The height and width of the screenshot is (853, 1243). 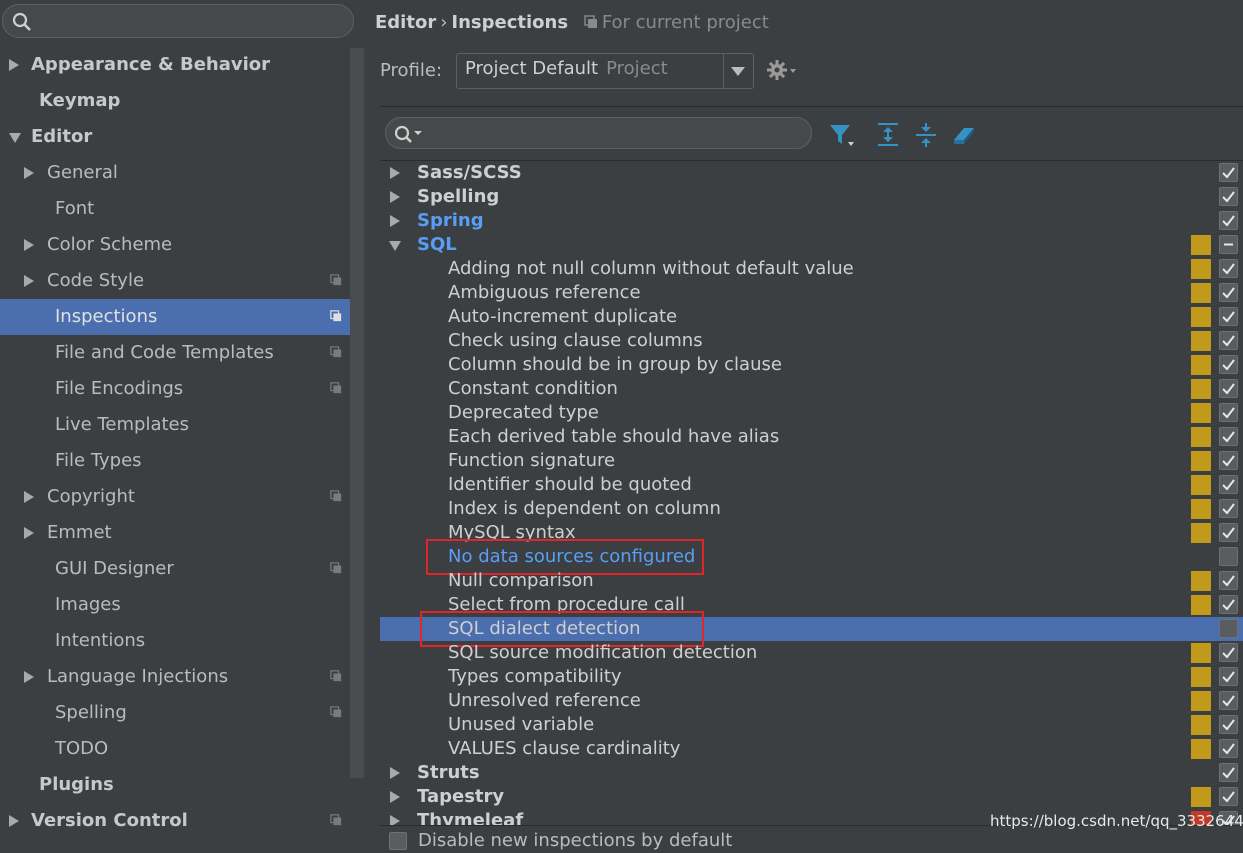 I want to click on sidebar-item-live-templates: Live Templates, so click(x=175, y=425).